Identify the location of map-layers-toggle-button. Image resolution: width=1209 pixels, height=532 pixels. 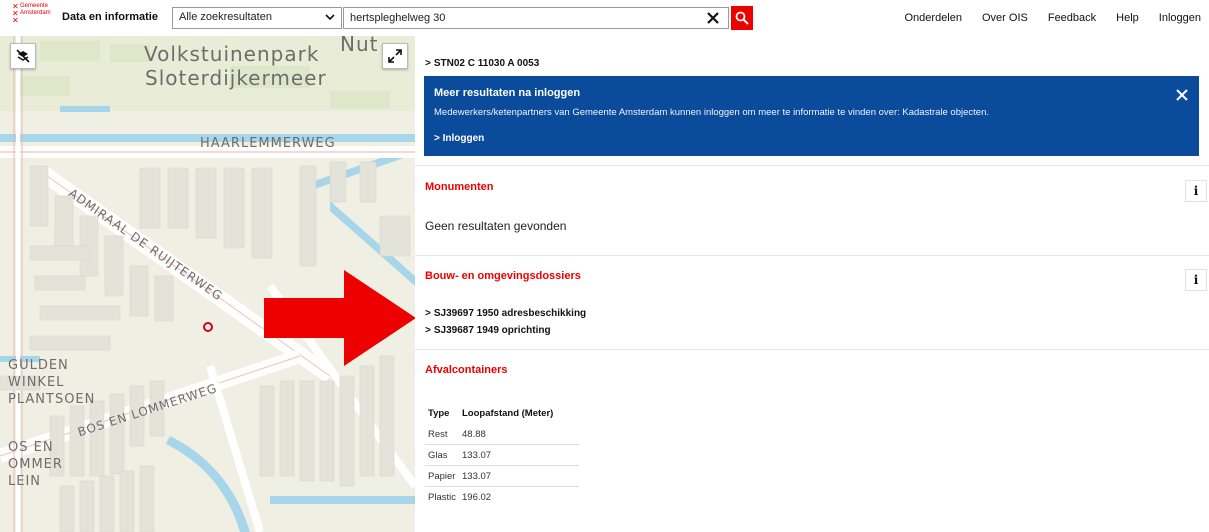
(23, 56).